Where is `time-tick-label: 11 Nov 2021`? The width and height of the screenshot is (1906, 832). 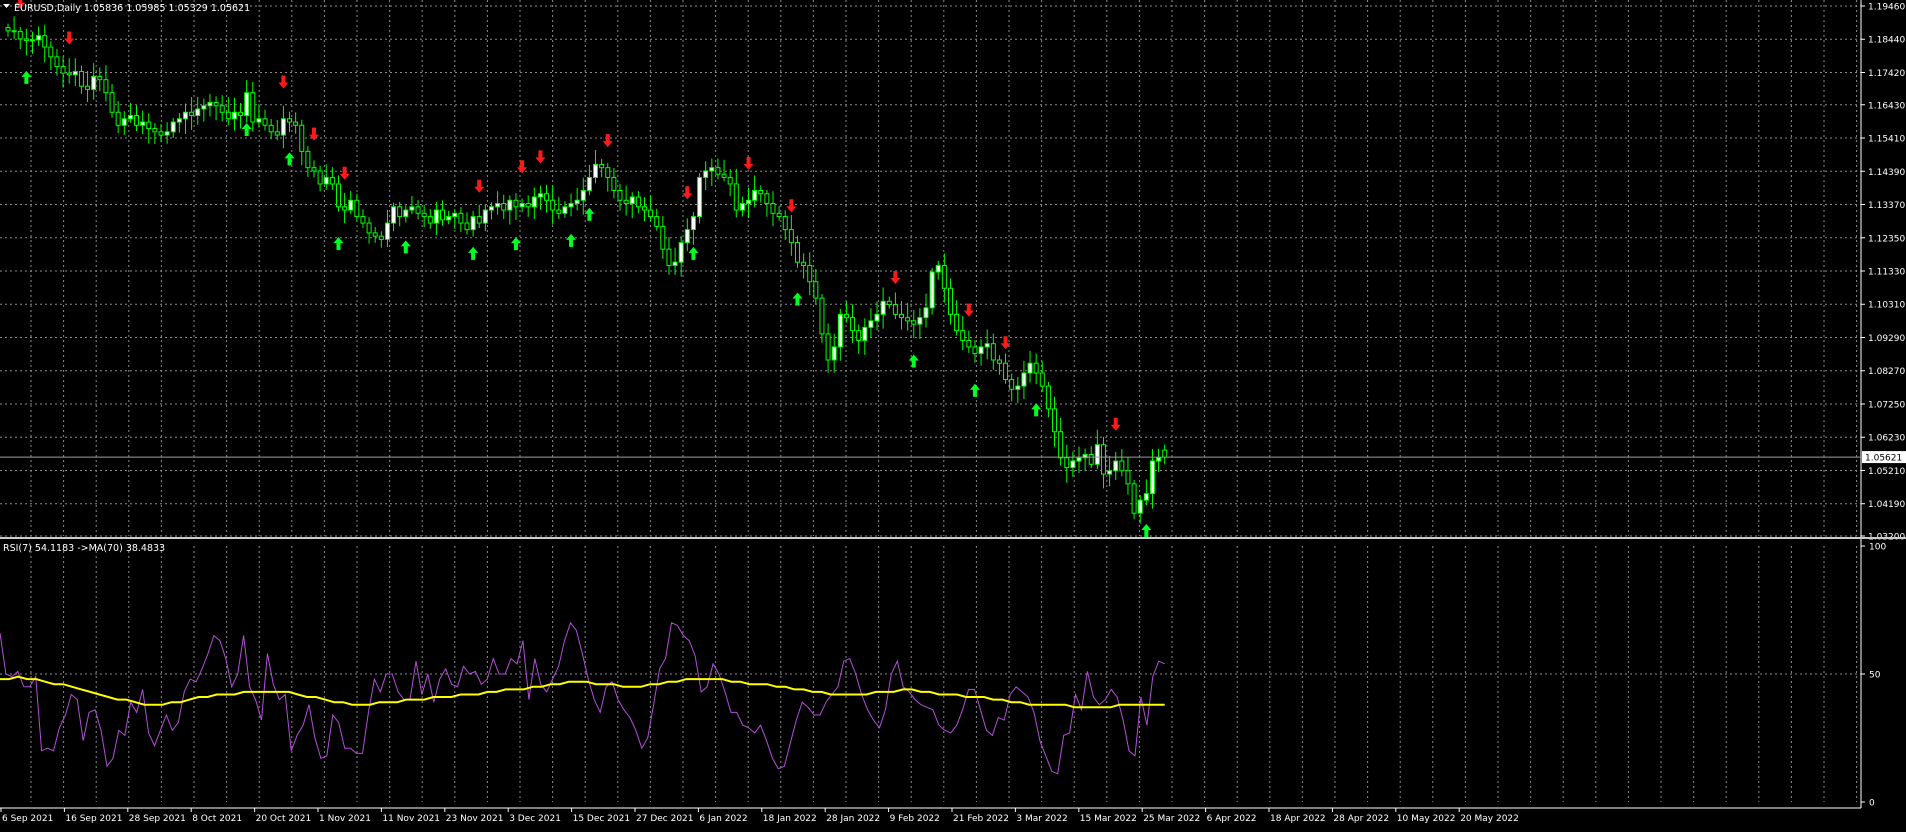
time-tick-label: 11 Nov 2021 is located at coordinates (411, 819).